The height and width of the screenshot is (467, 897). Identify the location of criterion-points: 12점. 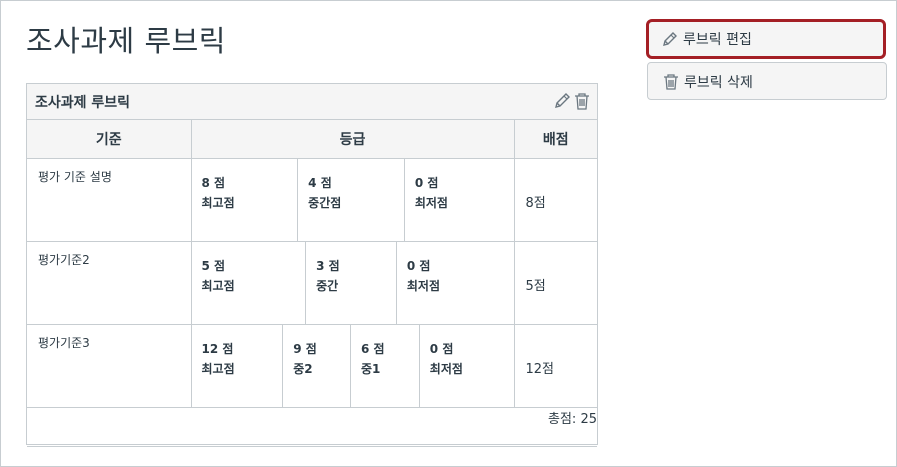
(540, 369).